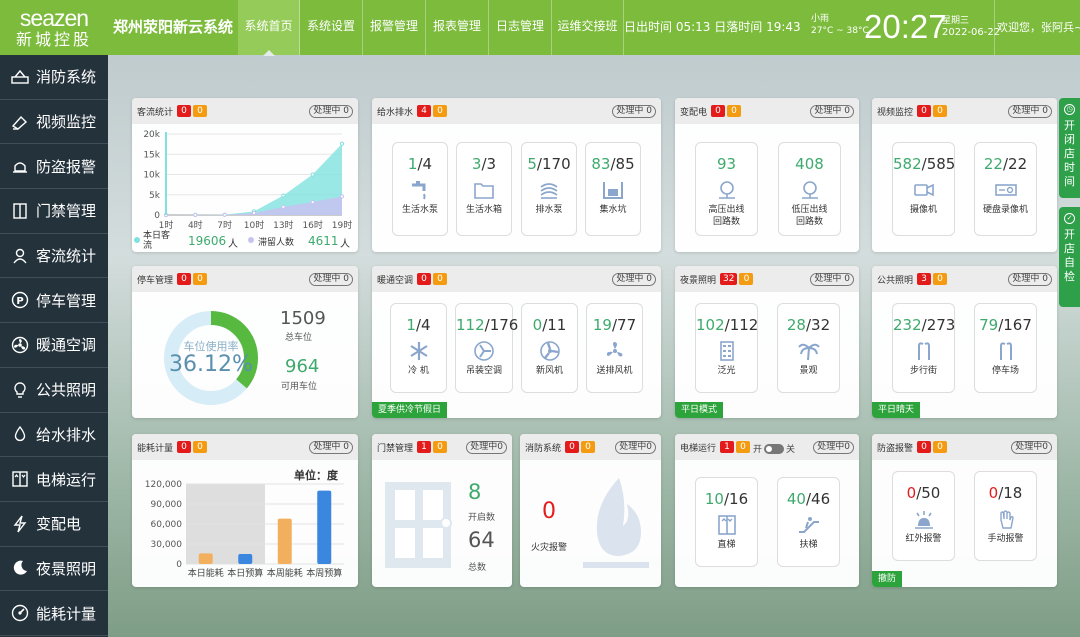 The width and height of the screenshot is (1080, 637). Describe the element at coordinates (1069, 109) in the screenshot. I see `clock-icon: ◷` at that location.